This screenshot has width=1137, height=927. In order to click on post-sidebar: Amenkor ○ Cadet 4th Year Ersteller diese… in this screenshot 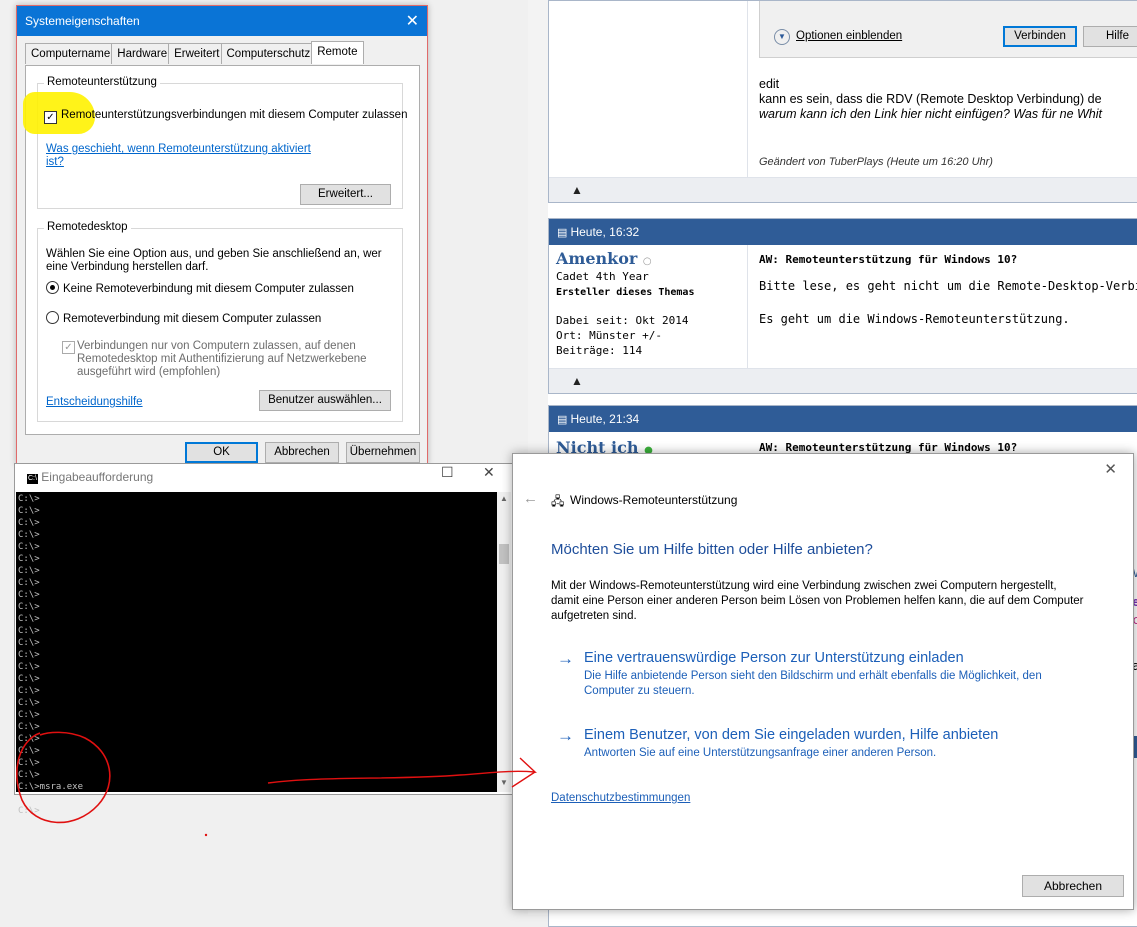, I will do `click(648, 307)`.